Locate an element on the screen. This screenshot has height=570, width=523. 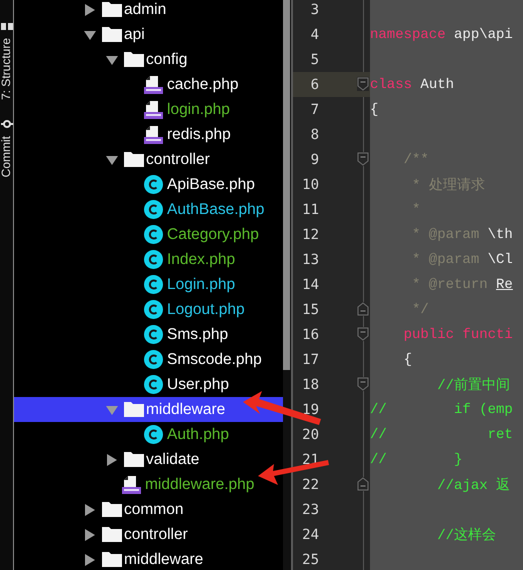
tree-item: admin is located at coordinates (148, 11).